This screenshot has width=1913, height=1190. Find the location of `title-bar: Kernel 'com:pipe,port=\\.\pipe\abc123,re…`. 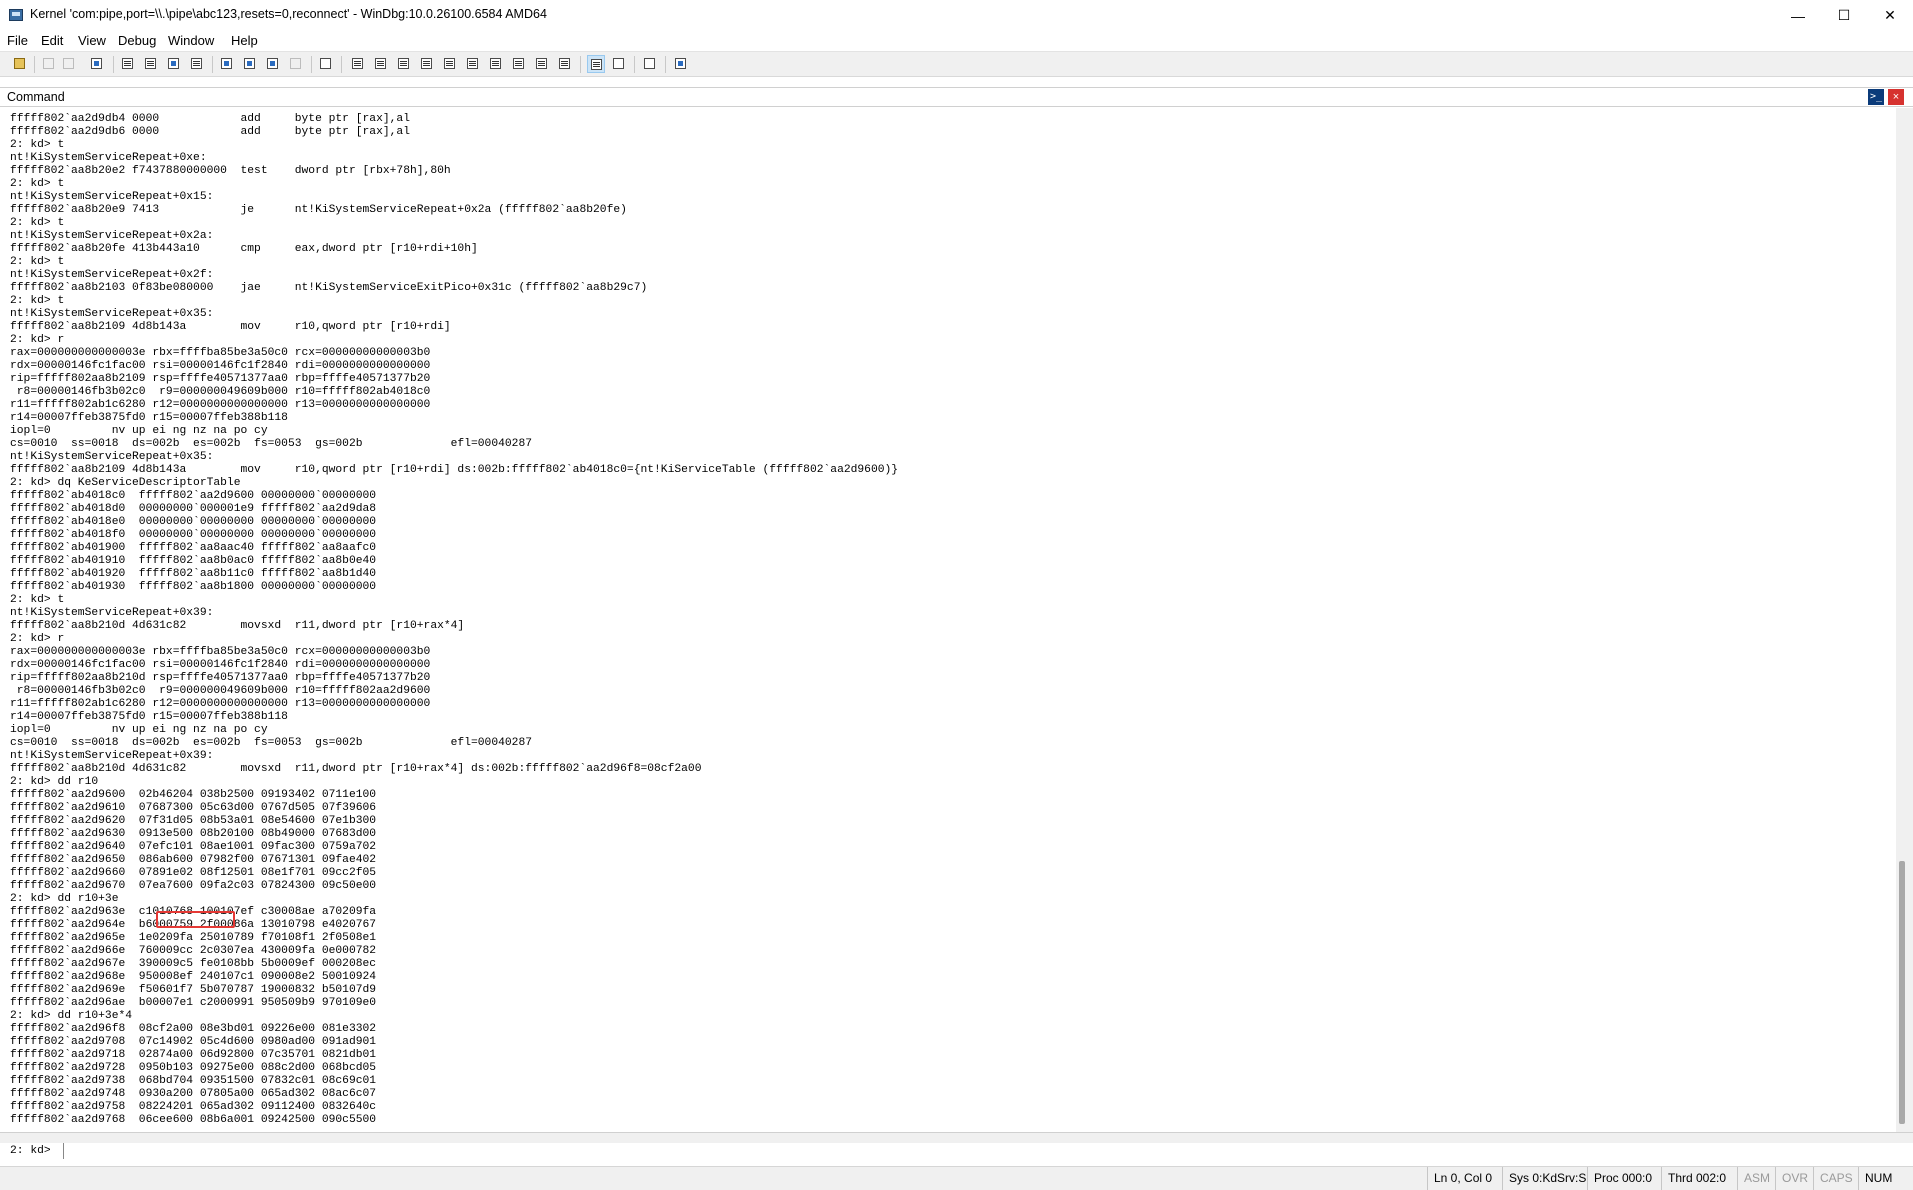

title-bar: Kernel 'com:pipe,port=\\.\pipe\abc123,re… is located at coordinates (956, 15).